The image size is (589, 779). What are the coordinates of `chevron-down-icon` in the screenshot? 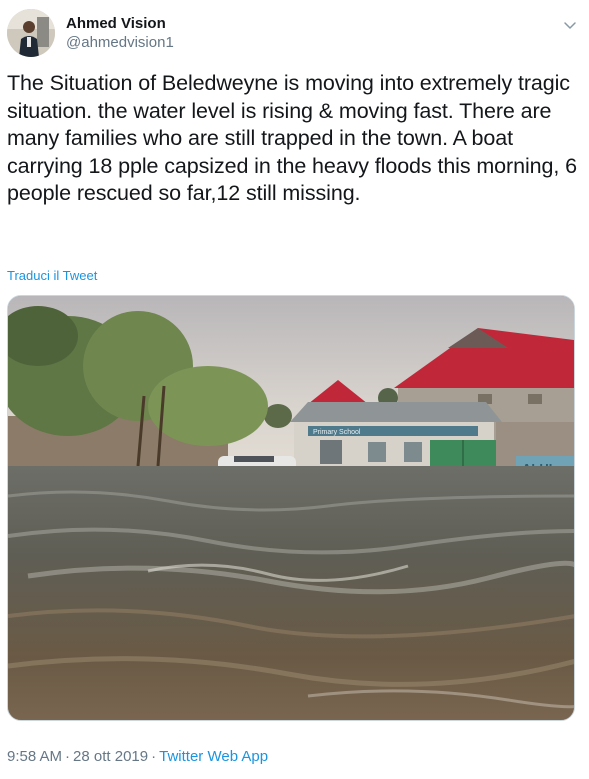 It's located at (570, 25).